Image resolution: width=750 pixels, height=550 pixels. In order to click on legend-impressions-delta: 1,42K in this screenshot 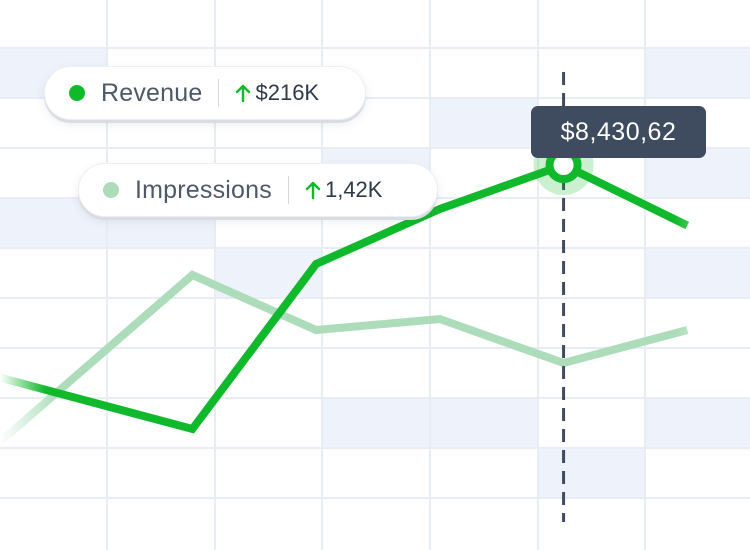, I will do `click(344, 190)`.